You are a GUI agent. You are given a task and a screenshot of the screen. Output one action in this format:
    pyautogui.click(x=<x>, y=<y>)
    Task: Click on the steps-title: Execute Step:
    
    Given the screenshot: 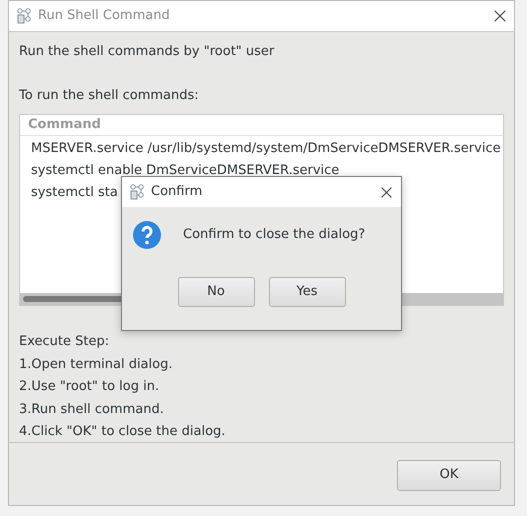 What is the action you would take?
    pyautogui.click(x=64, y=342)
    